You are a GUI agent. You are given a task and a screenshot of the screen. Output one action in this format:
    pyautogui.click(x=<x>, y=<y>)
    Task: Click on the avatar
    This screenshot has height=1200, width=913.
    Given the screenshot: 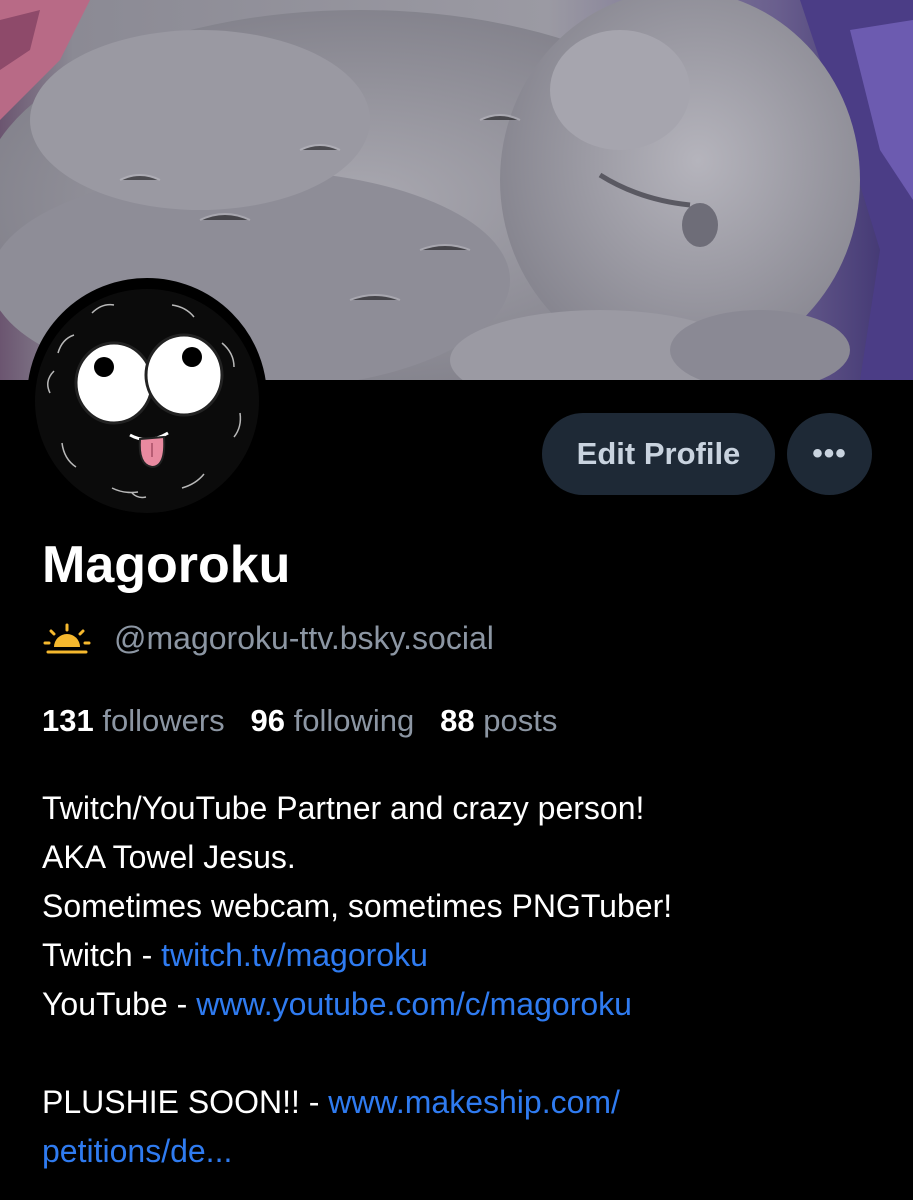 What is the action you would take?
    pyautogui.click(x=147, y=398)
    